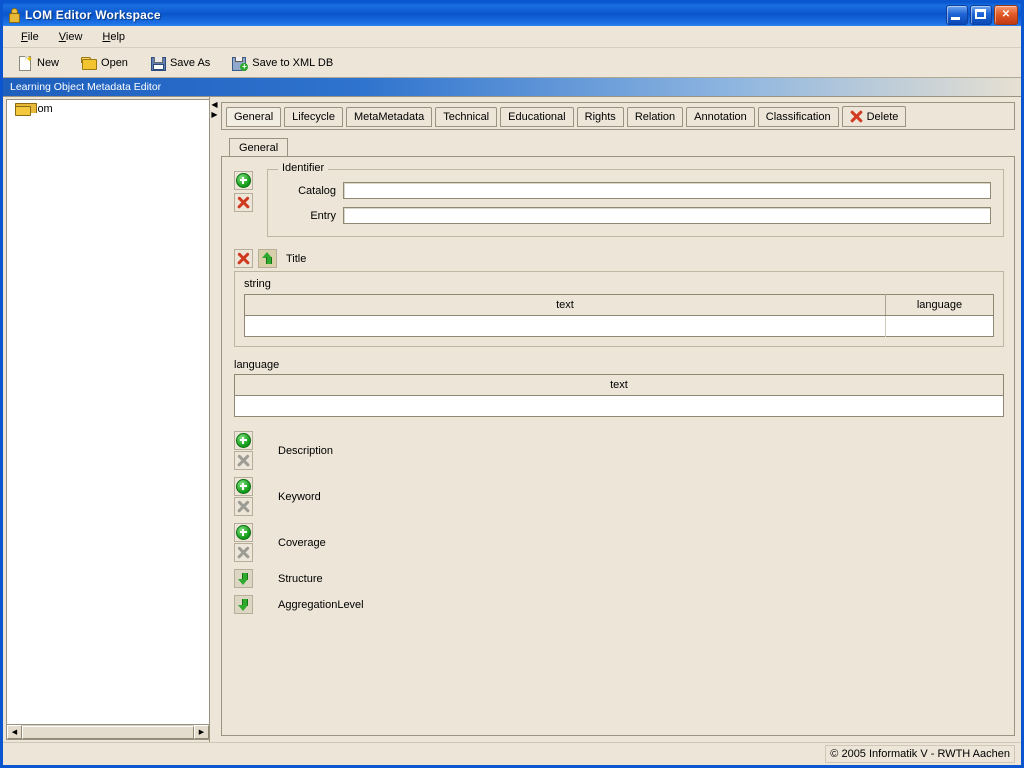 The height and width of the screenshot is (768, 1024). I want to click on cell-language, so click(939, 326).